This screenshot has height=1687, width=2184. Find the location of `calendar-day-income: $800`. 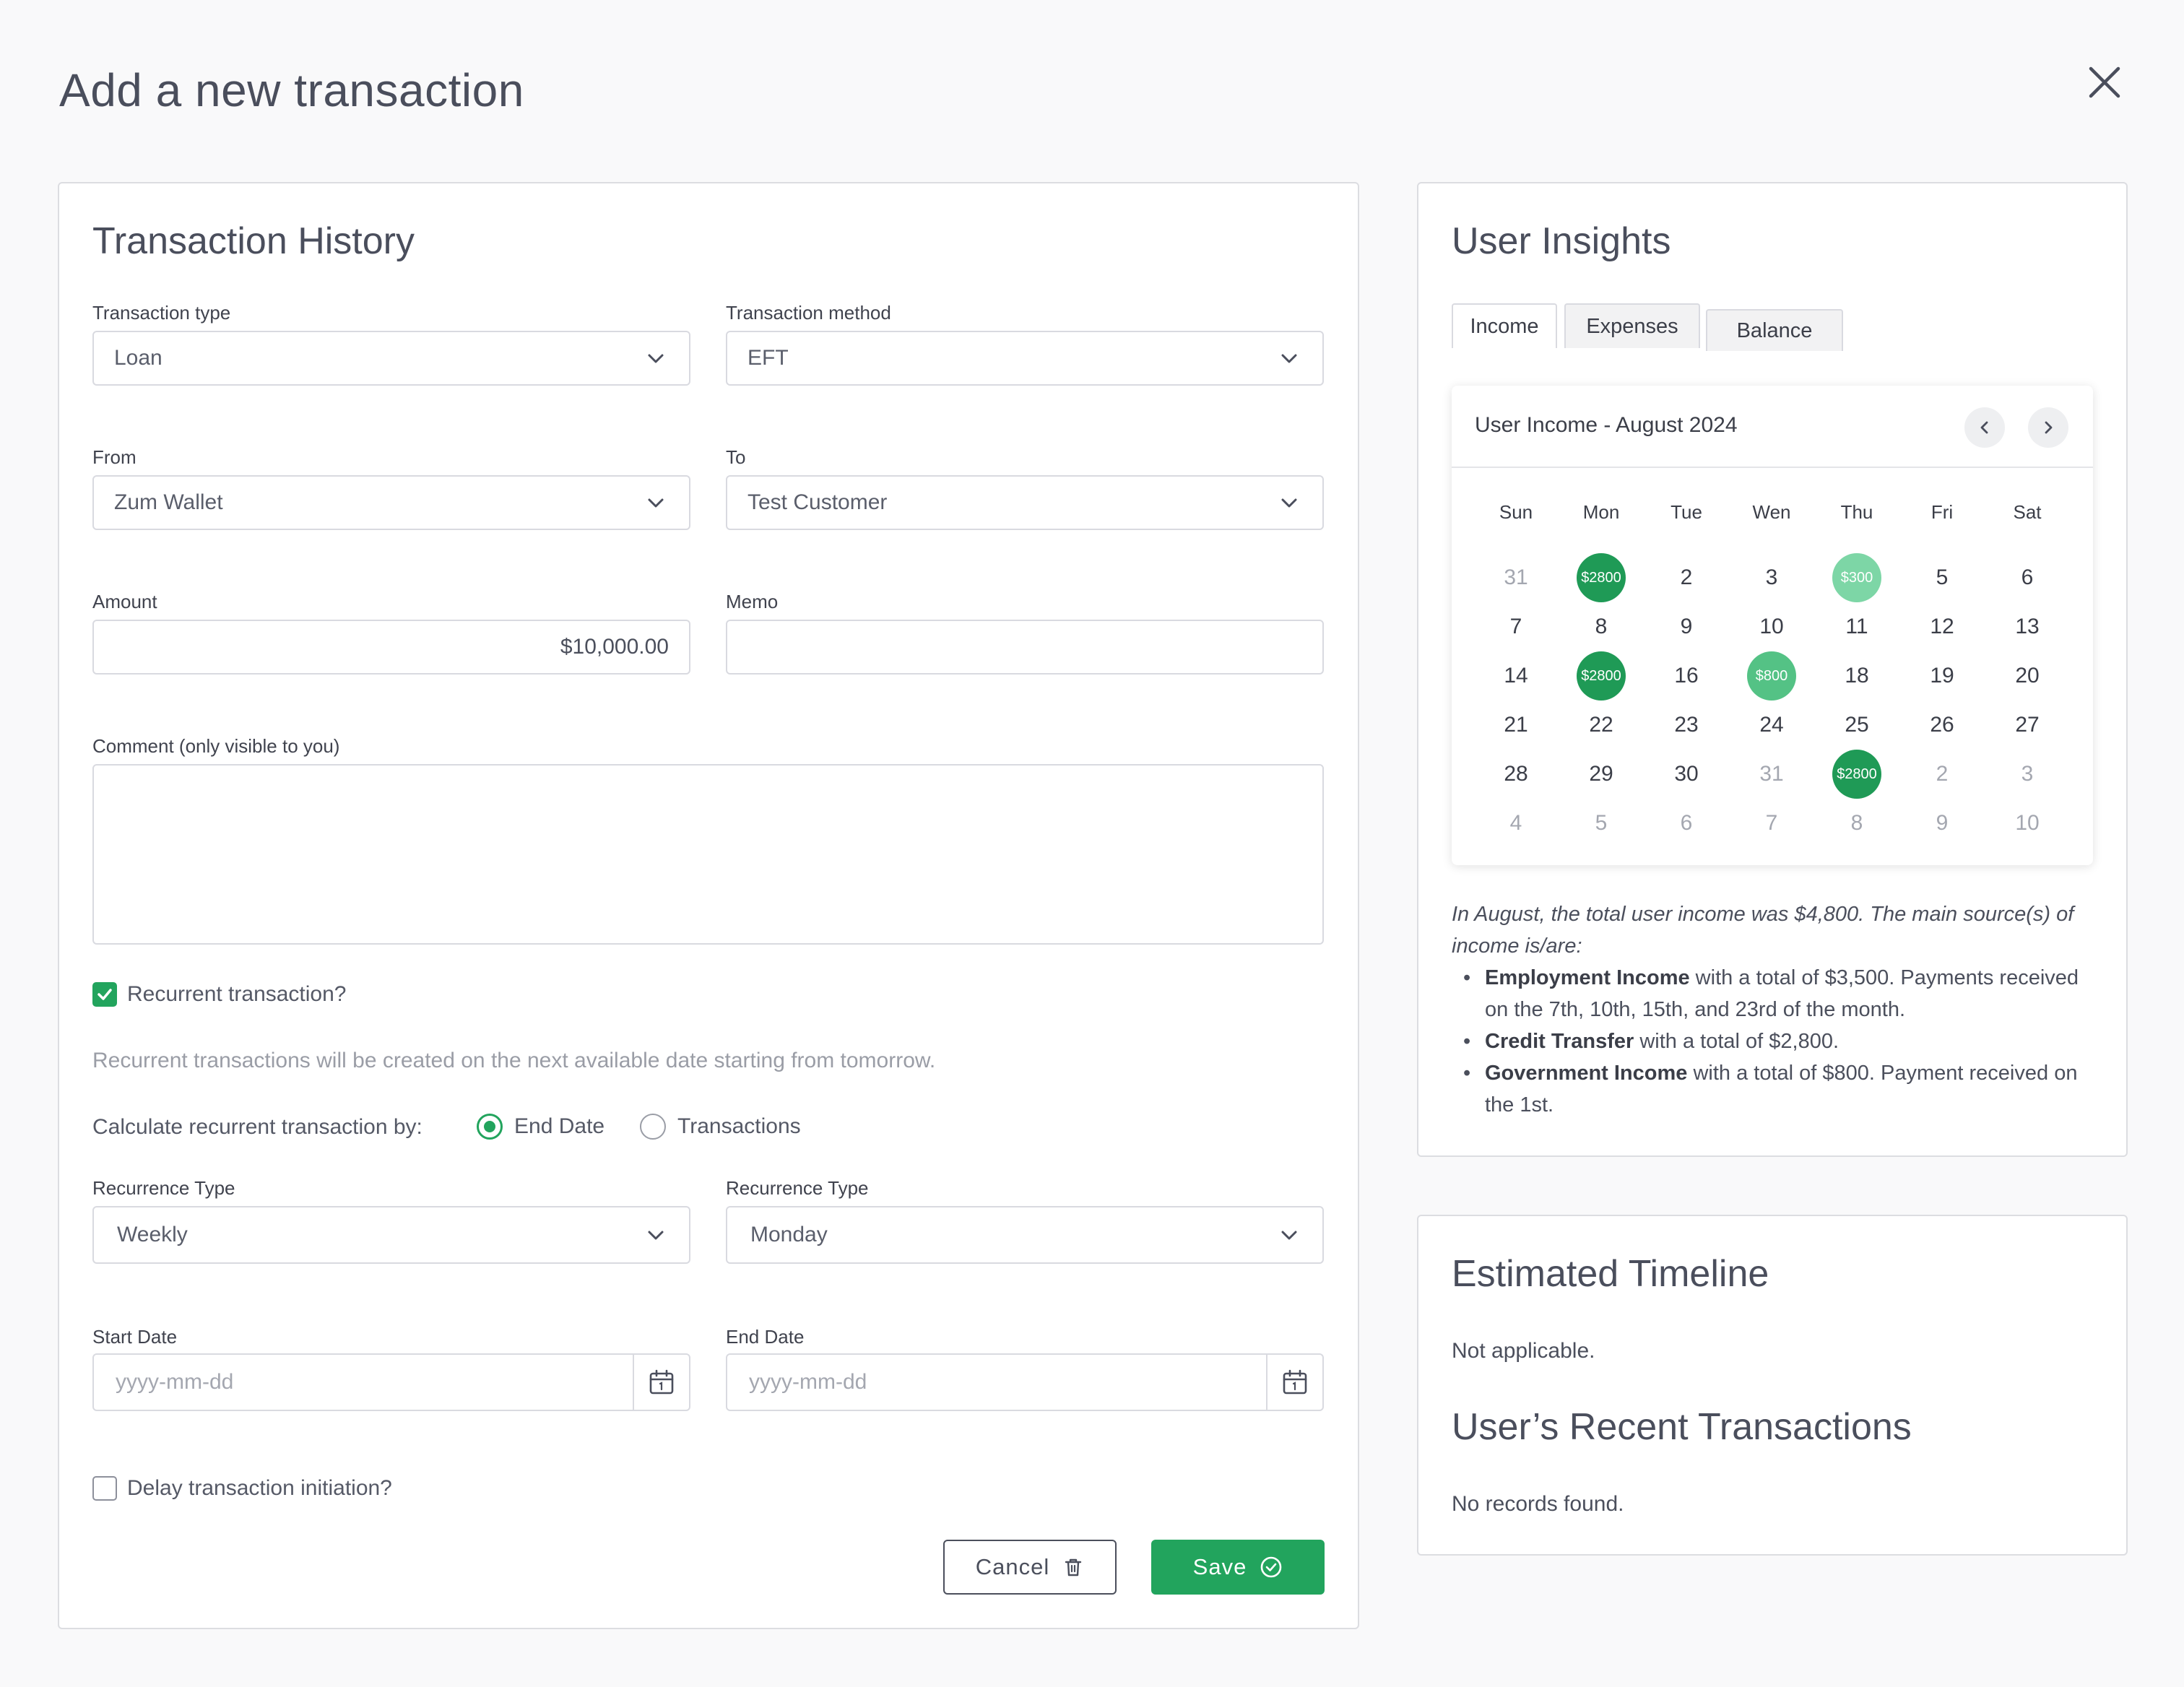

calendar-day-income: $800 is located at coordinates (1771, 676).